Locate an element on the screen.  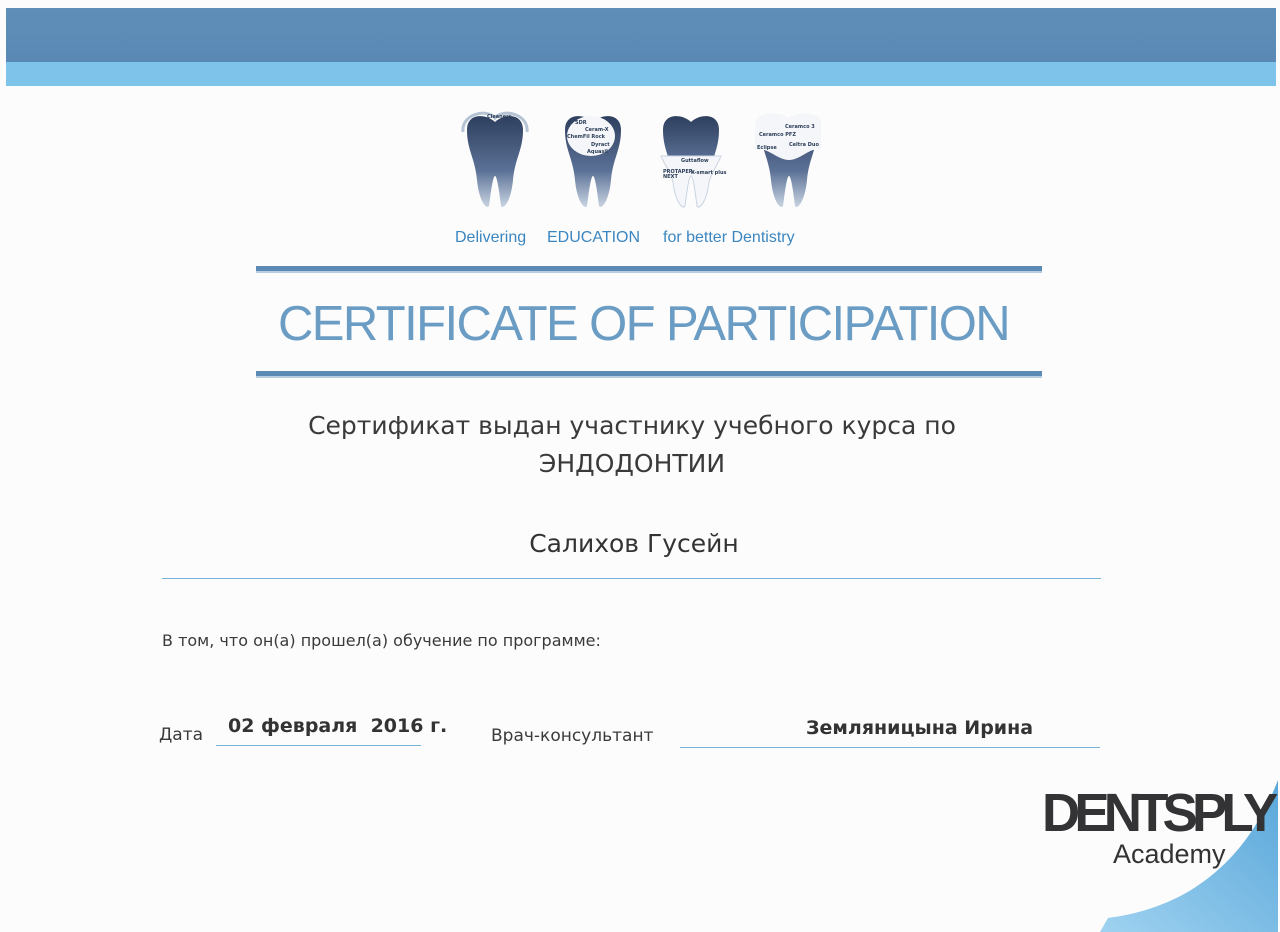
course-name: ЭНДОДОНТИИ is located at coordinates (632, 463).